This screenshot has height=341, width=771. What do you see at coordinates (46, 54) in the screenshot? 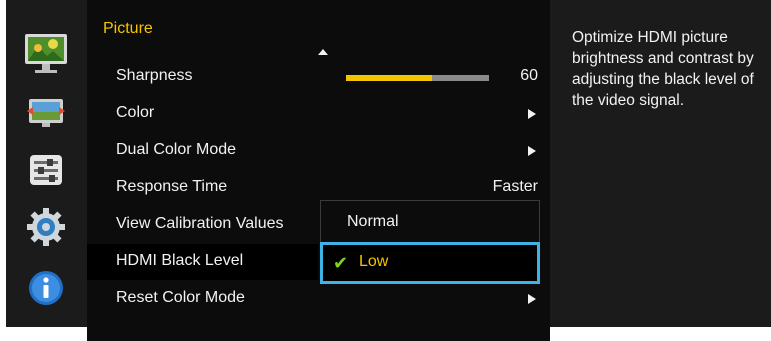
I see `picture-monitor-icon` at bounding box center [46, 54].